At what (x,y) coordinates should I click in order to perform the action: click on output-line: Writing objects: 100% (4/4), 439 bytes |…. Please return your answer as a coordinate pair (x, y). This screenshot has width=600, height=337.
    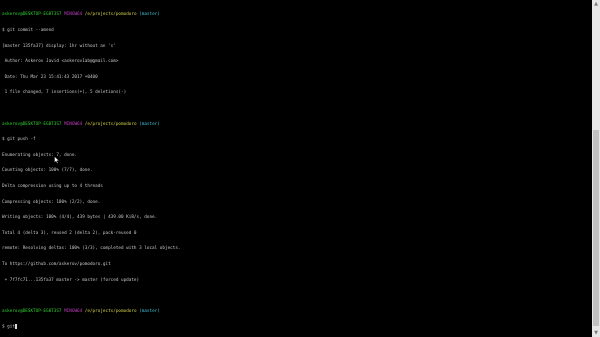
    Looking at the image, I should click on (80, 218).